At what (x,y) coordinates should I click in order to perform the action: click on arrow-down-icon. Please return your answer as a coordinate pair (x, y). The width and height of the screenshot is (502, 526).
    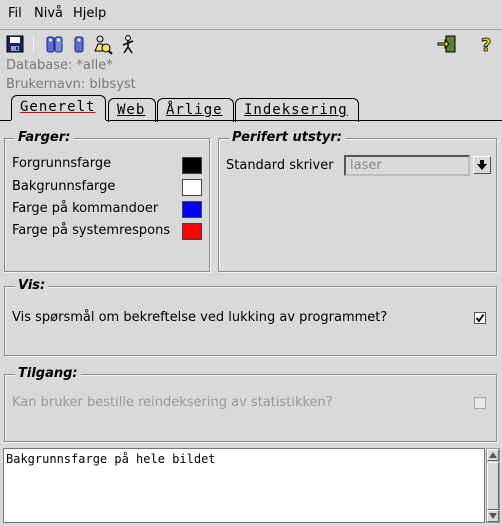
    Looking at the image, I should click on (482, 165).